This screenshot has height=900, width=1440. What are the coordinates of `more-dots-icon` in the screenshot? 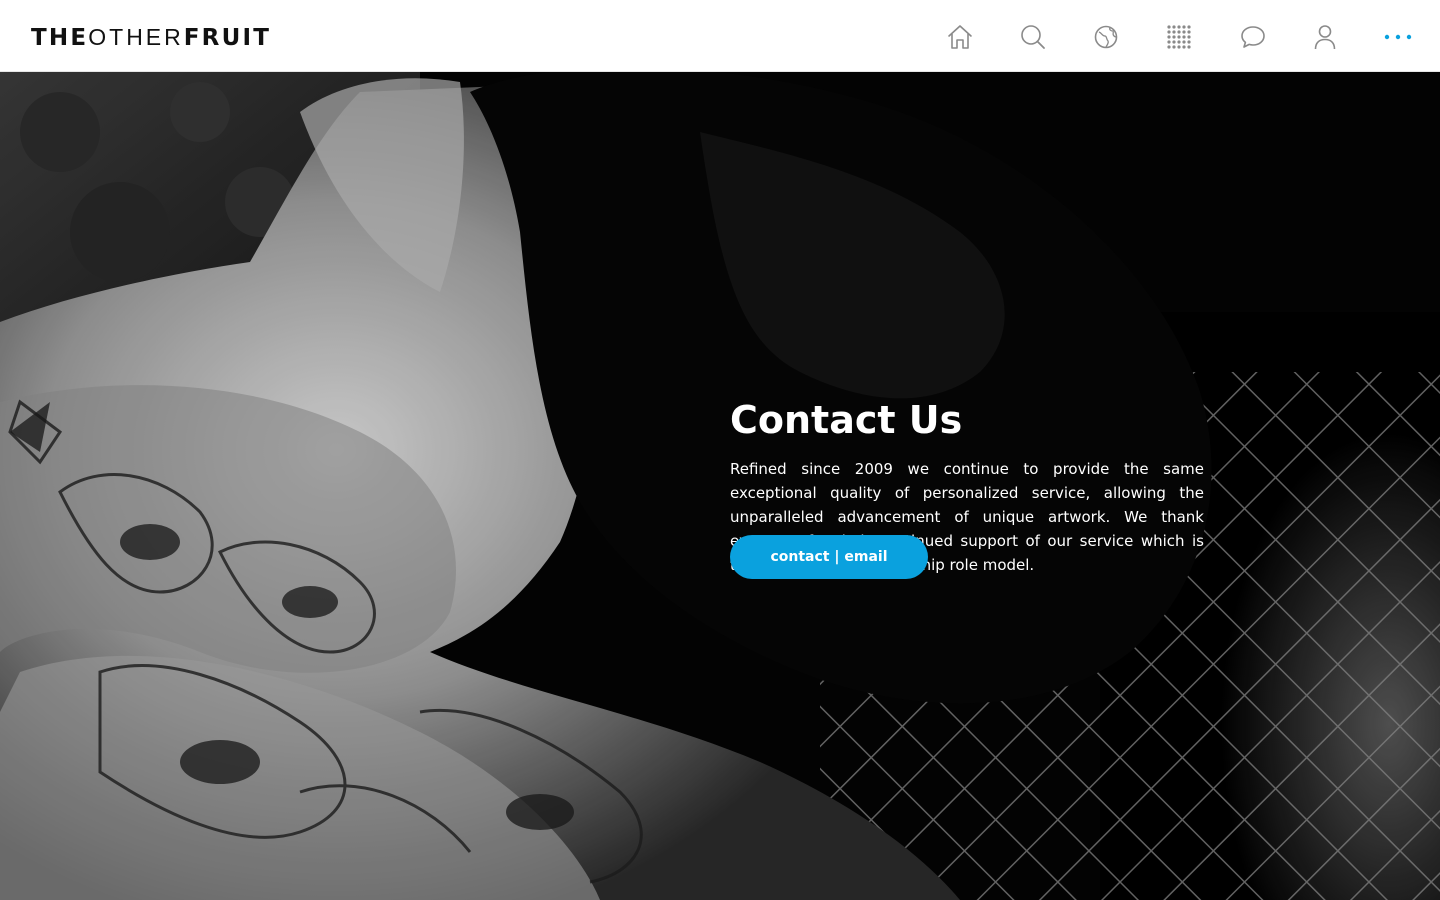 It's located at (1398, 37).